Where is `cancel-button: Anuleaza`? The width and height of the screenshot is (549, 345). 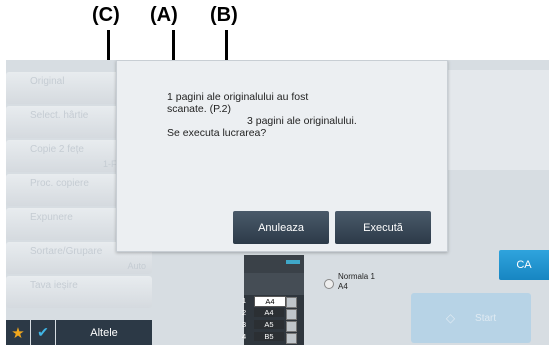 cancel-button: Anuleaza is located at coordinates (281, 227).